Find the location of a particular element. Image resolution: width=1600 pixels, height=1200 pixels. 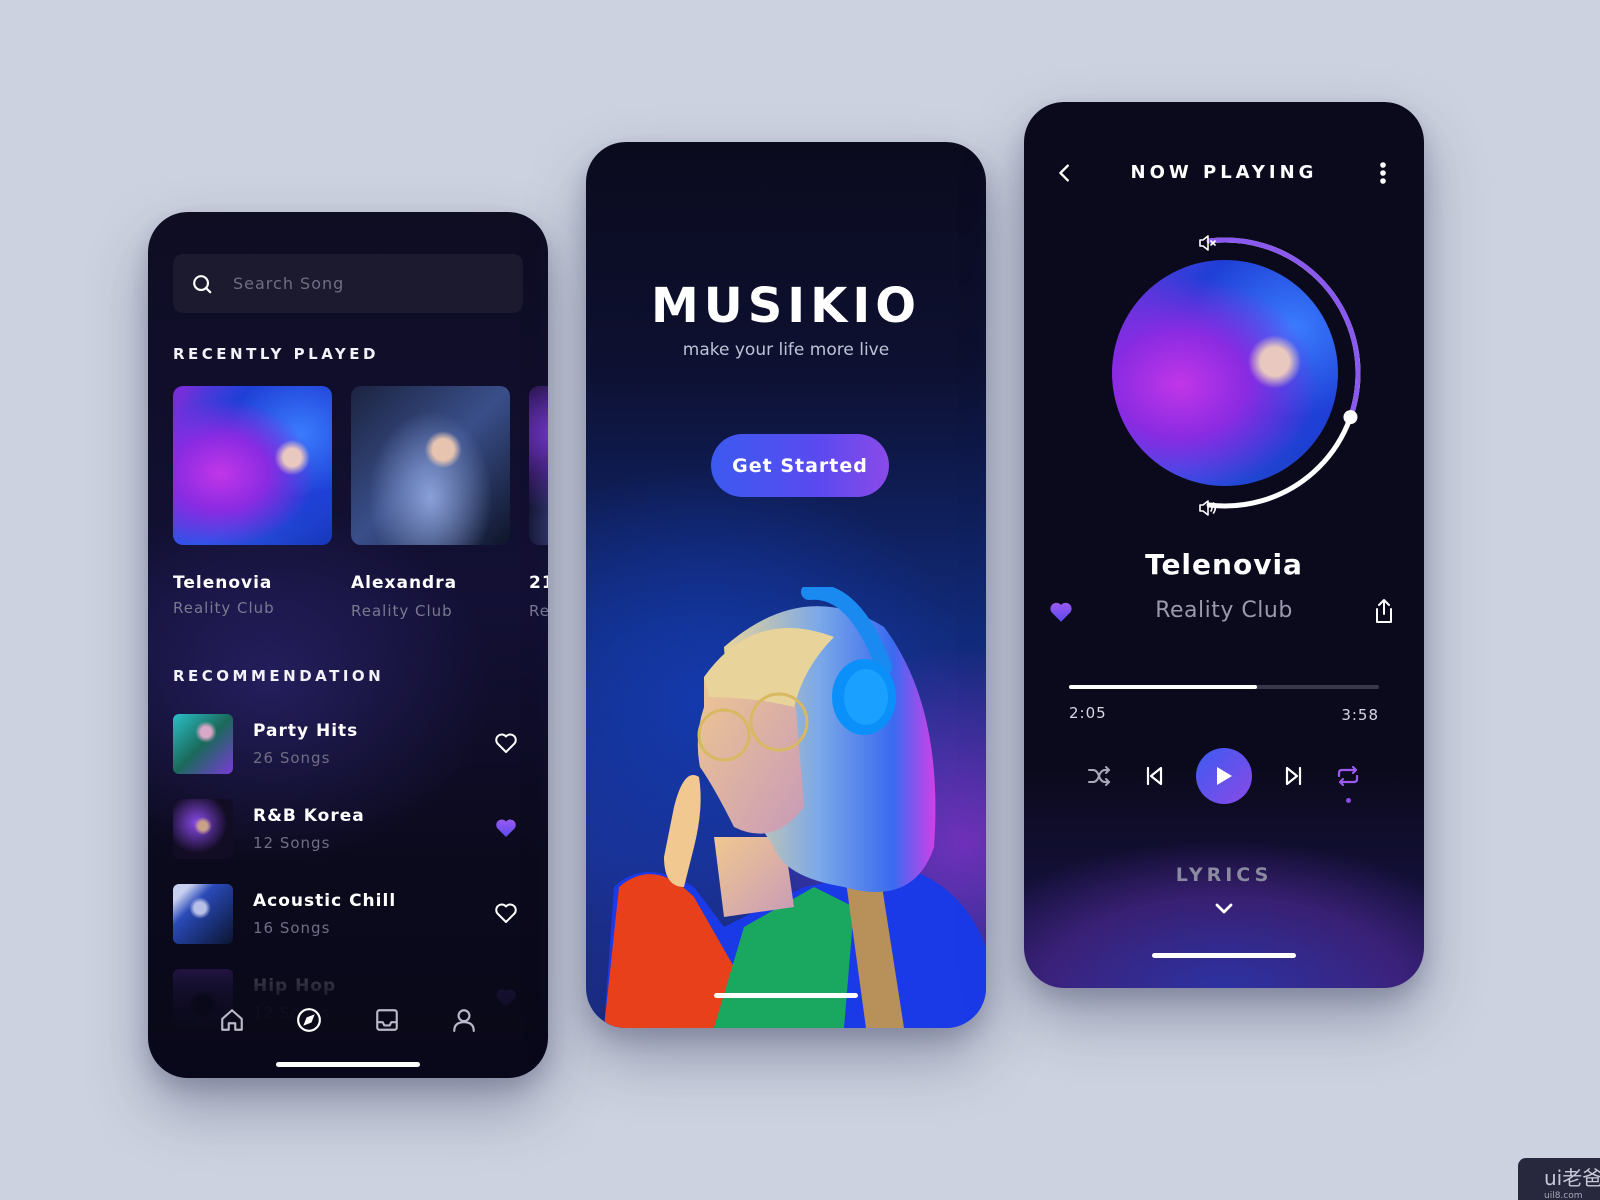

watermark-logo: ui老爸 is located at coordinates (1572, 1178).